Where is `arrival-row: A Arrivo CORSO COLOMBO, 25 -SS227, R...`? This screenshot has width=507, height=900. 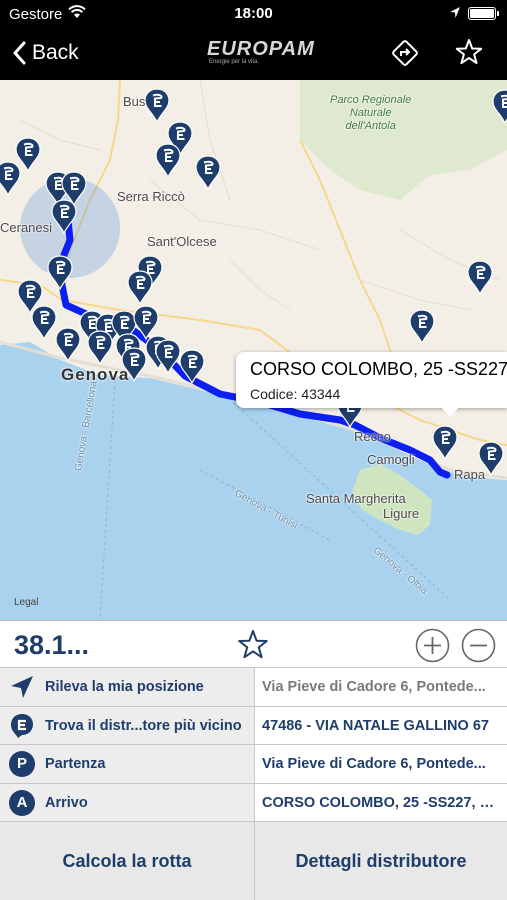
arrival-row: A Arrivo CORSO COLOMBO, 25 -SS227, R... is located at coordinates (253, 801).